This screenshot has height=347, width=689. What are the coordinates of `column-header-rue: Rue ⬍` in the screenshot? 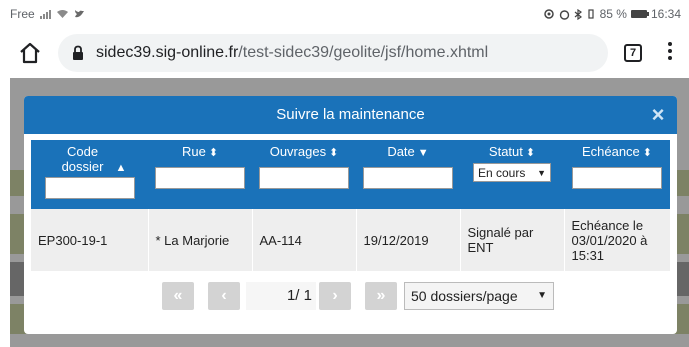 It's located at (200, 174).